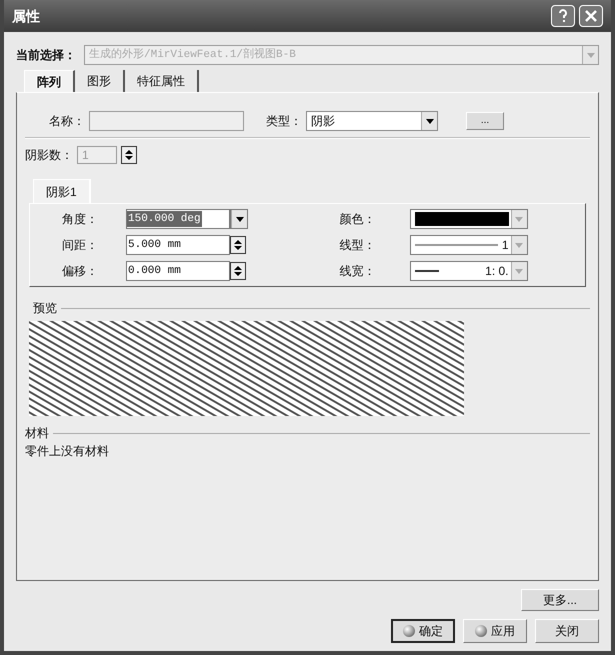 The image size is (615, 655). I want to click on close-button, so click(591, 16).